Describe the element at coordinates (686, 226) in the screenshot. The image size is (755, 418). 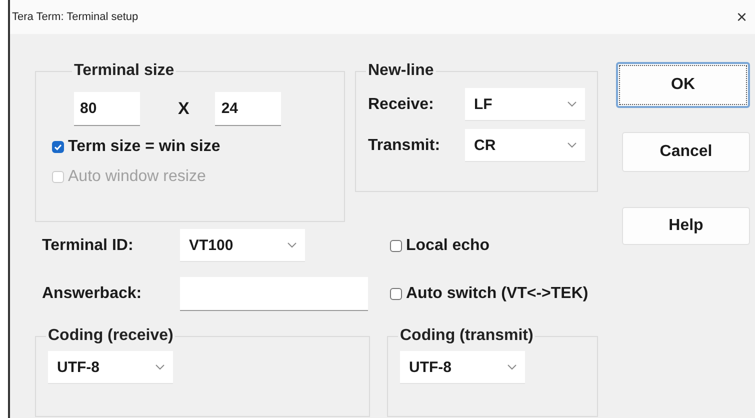
I see `dialog-button: Help` at that location.